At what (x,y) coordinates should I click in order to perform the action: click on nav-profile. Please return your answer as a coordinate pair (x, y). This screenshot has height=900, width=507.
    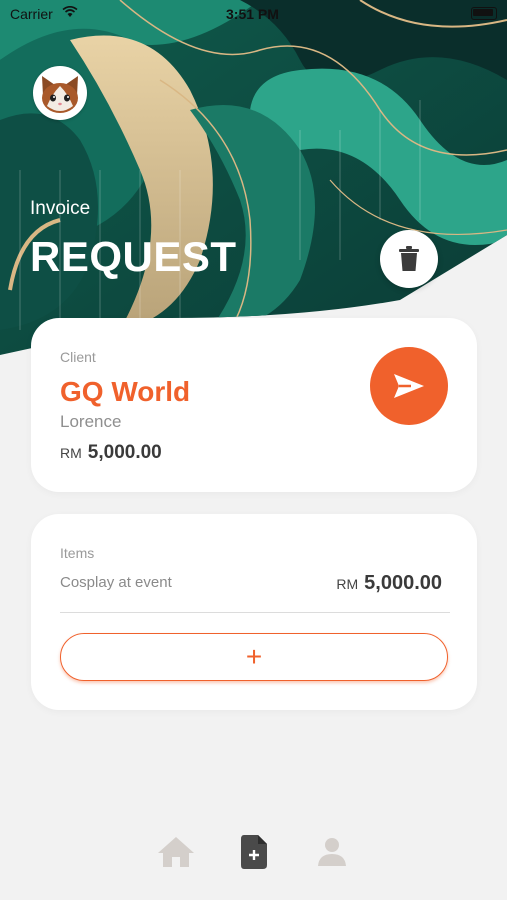
    Looking at the image, I should click on (332, 852).